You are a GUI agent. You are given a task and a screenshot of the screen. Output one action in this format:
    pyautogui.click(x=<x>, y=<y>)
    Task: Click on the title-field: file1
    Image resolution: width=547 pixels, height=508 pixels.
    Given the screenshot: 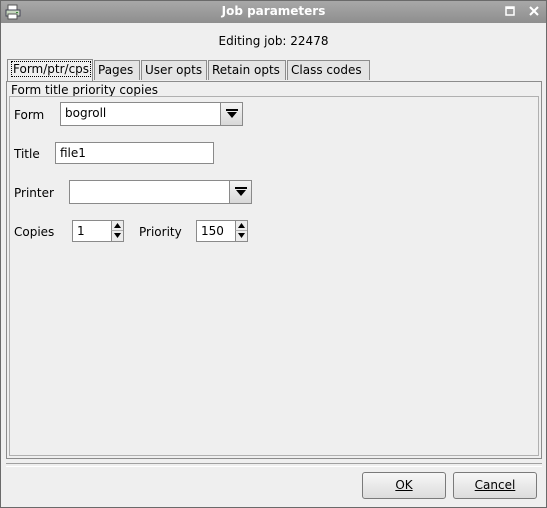 What is the action you would take?
    pyautogui.click(x=134, y=153)
    